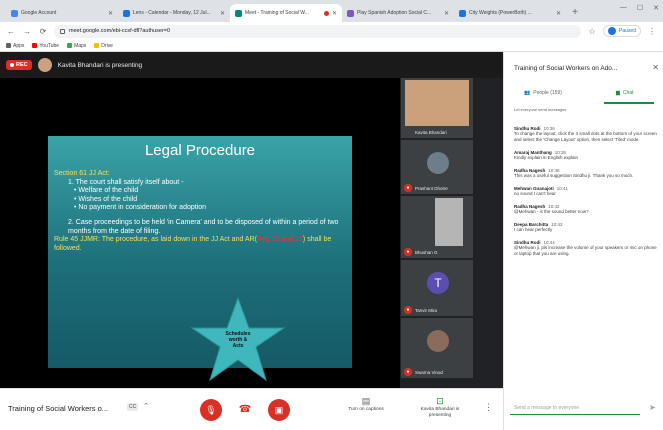 The height and width of the screenshot is (430, 663). Describe the element at coordinates (440, 412) in the screenshot. I see `presenting-label: Kavita Bhandari is presenting` at that location.